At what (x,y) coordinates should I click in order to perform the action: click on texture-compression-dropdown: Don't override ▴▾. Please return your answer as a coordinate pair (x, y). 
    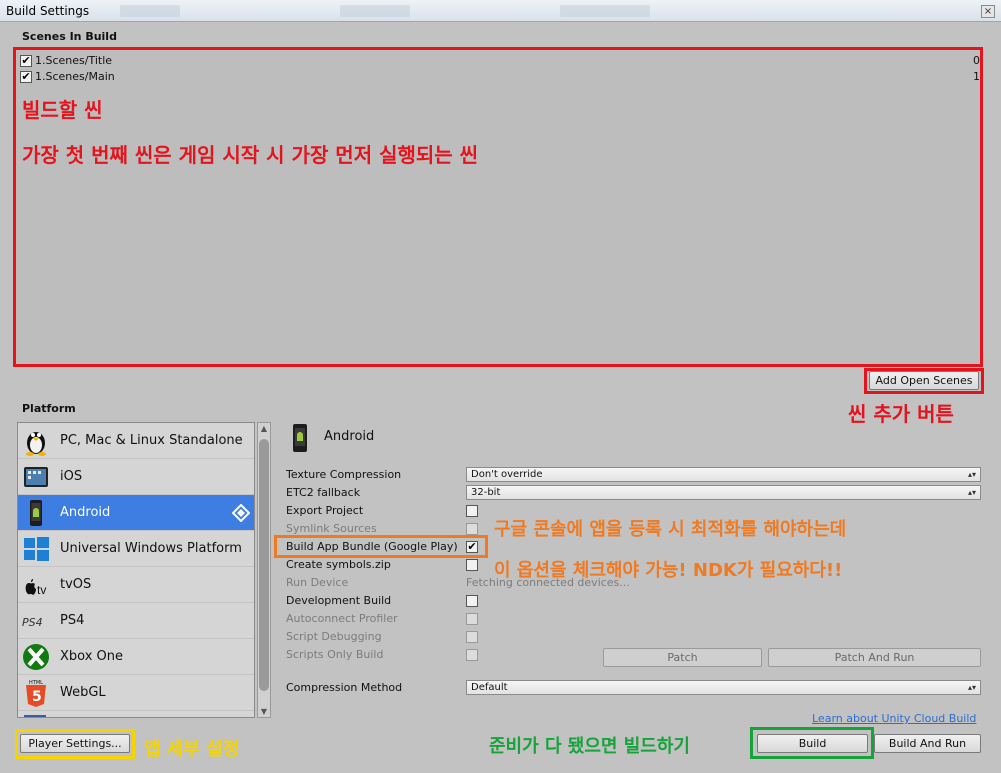
    Looking at the image, I should click on (723, 474).